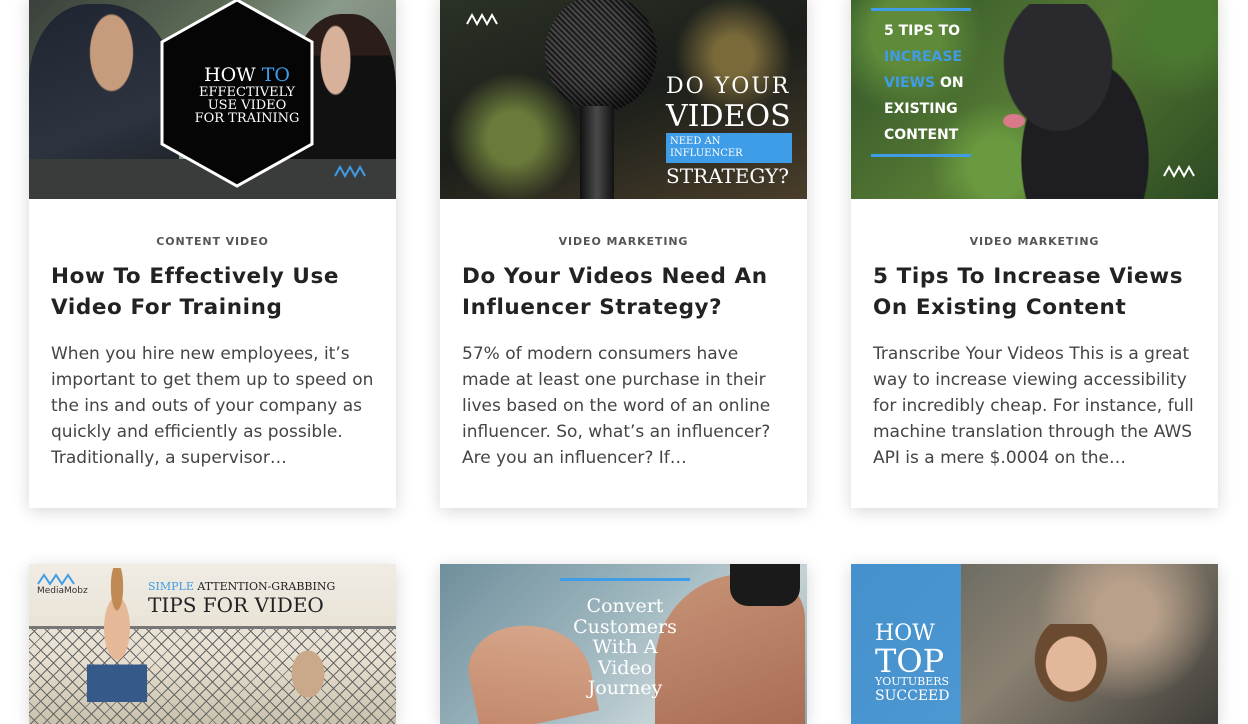 The height and width of the screenshot is (724, 1248). I want to click on child-image, so click(117, 635).